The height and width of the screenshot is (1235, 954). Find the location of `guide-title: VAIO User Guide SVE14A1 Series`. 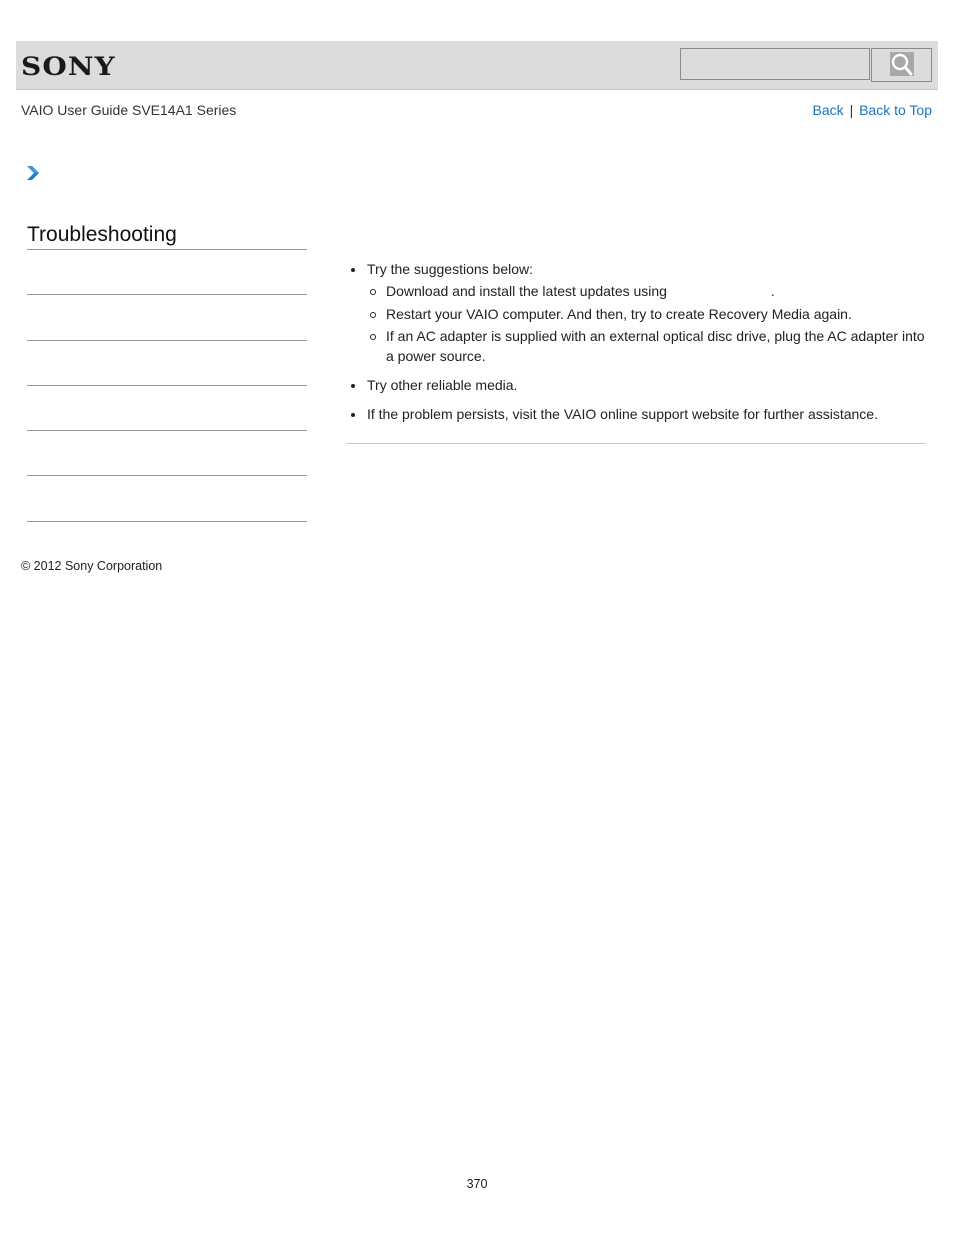

guide-title: VAIO User Guide SVE14A1 Series is located at coordinates (129, 110).